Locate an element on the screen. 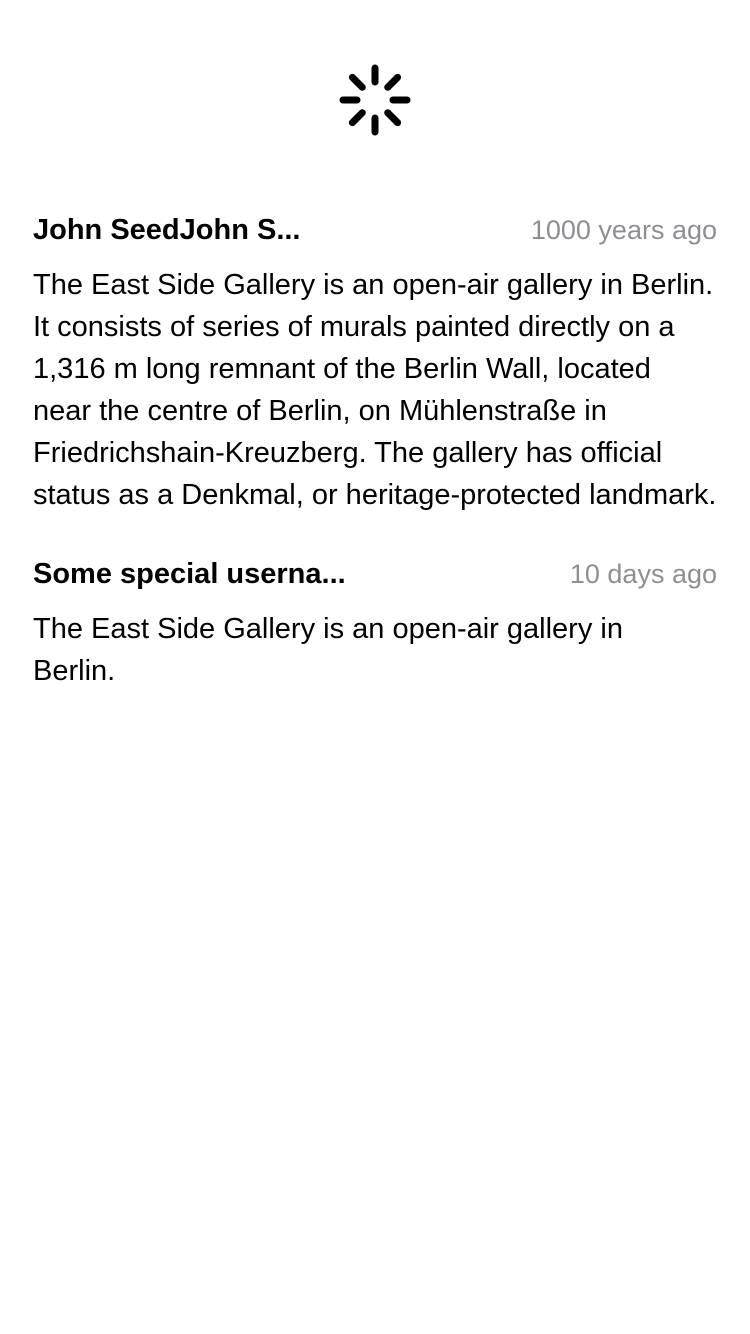 The height and width of the screenshot is (1334, 750). comment-header: Some special userna... 10 days ago is located at coordinates (375, 574).